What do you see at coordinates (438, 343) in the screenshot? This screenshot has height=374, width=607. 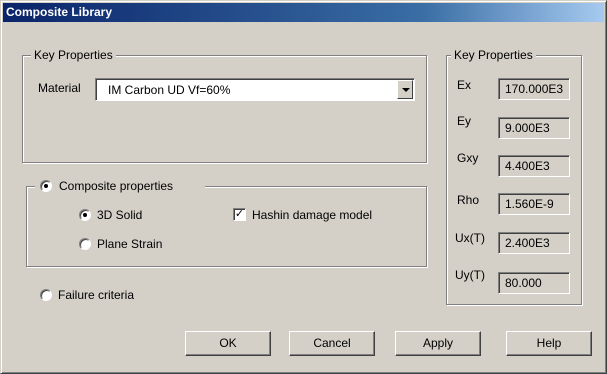 I see `apply-button: Apply` at bounding box center [438, 343].